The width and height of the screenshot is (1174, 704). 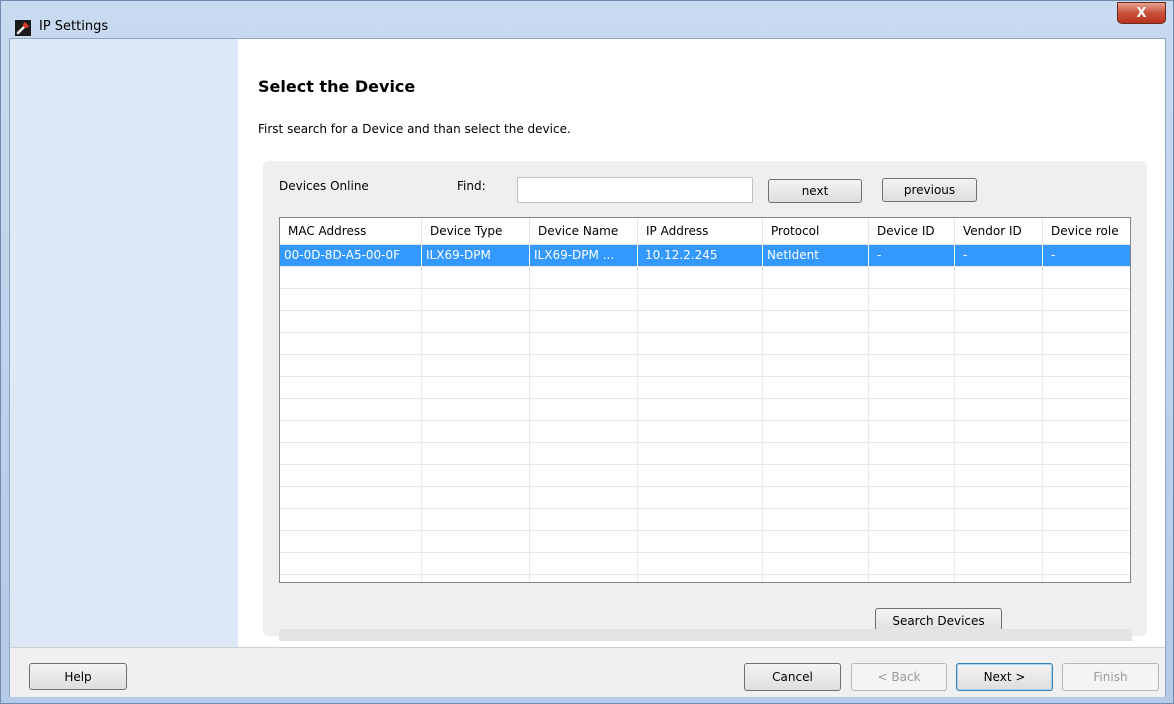 What do you see at coordinates (476, 255) in the screenshot?
I see `cell-device-type: ILX69-DPM` at bounding box center [476, 255].